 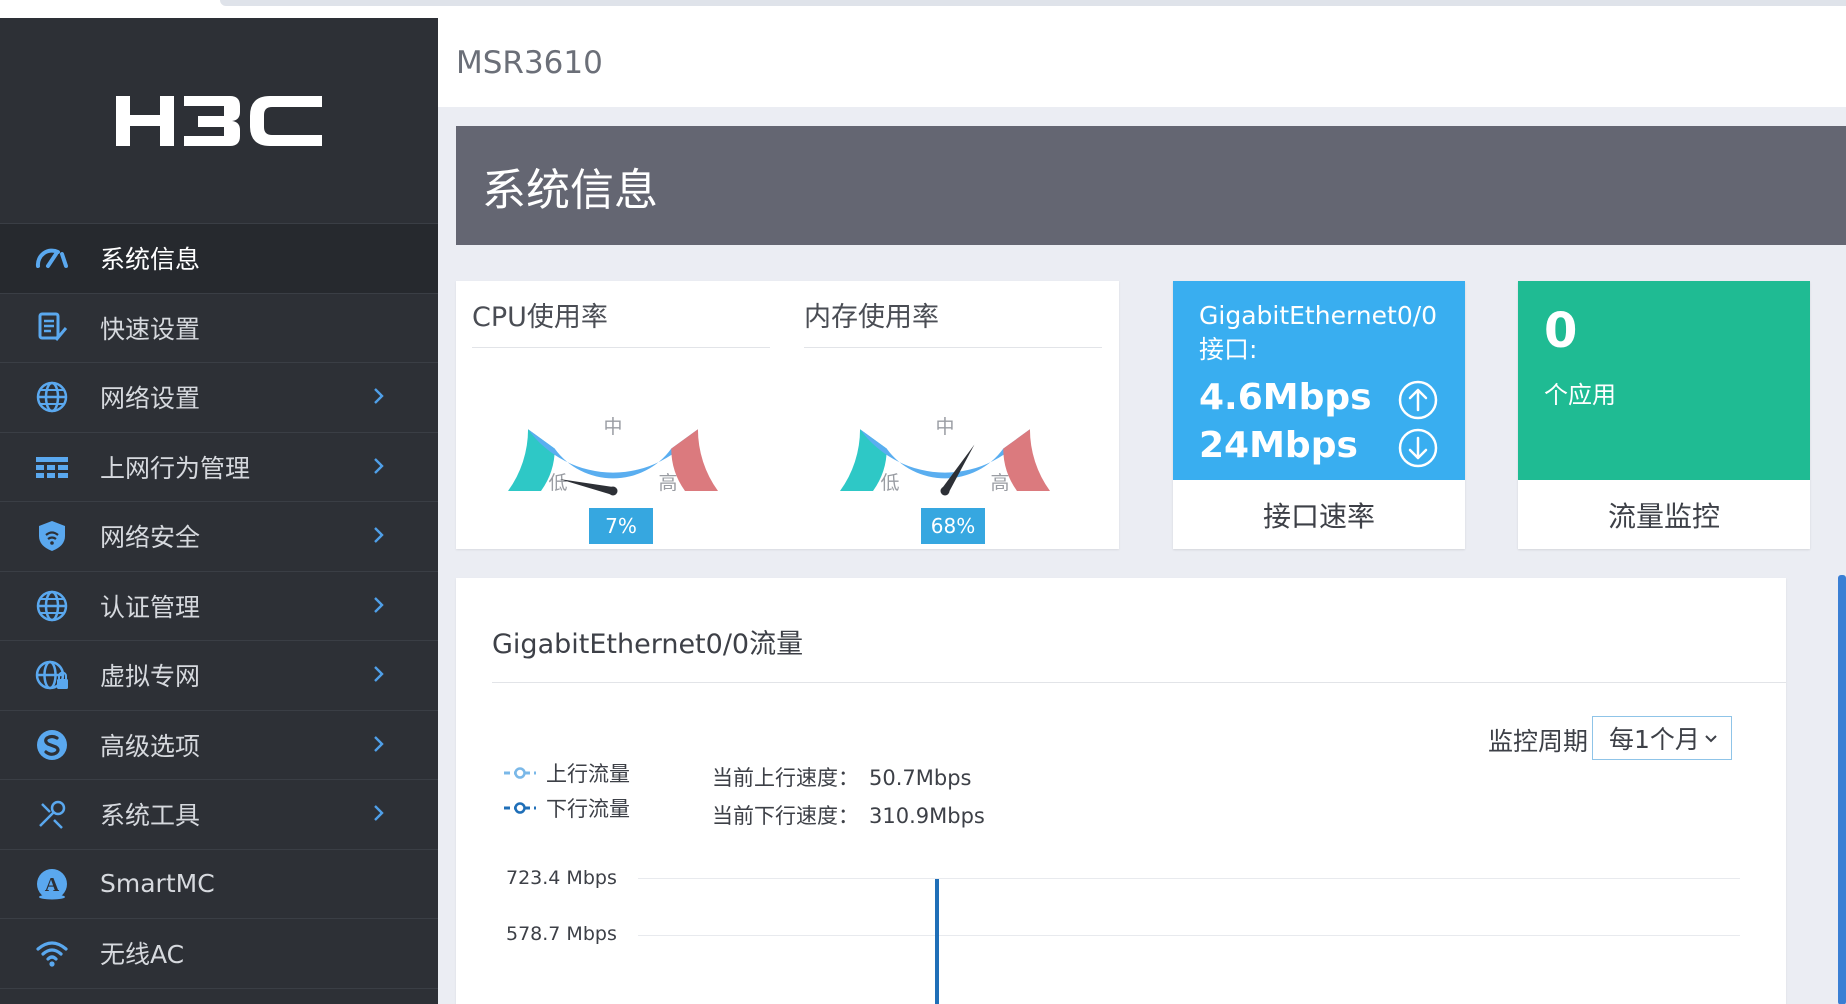 I want to click on sidebar-item-label: 高级选项, so click(x=150, y=746).